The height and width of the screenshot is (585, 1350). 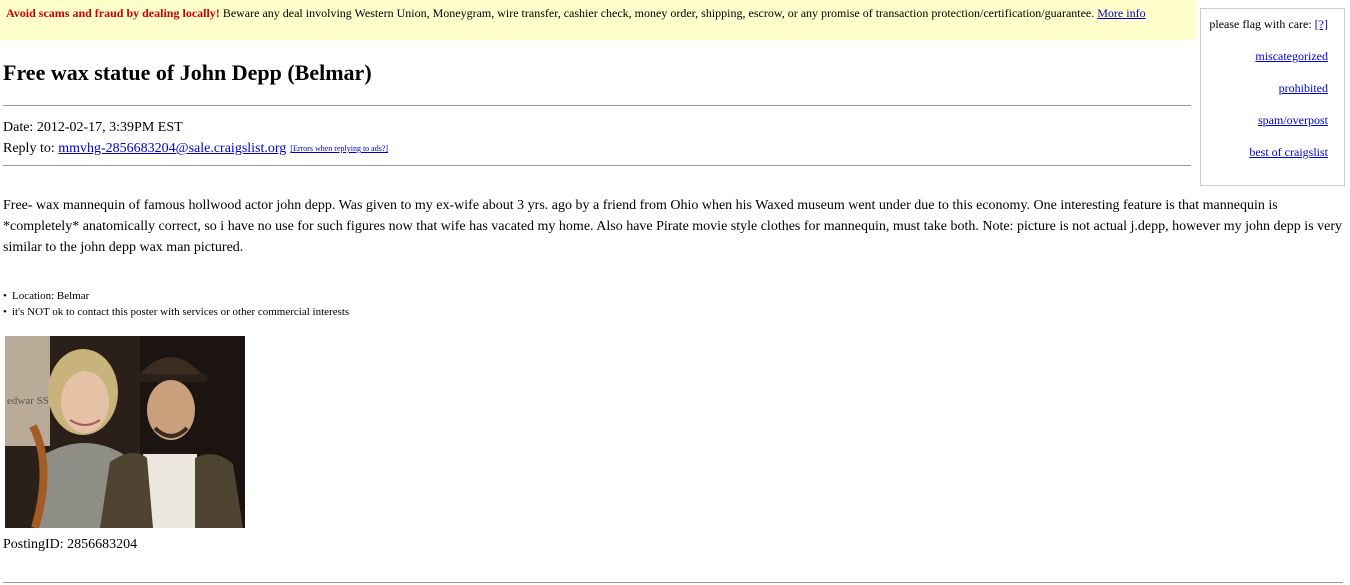 What do you see at coordinates (339, 148) in the screenshot?
I see `reply-errors-link: [Errors when replying to ads?]` at bounding box center [339, 148].